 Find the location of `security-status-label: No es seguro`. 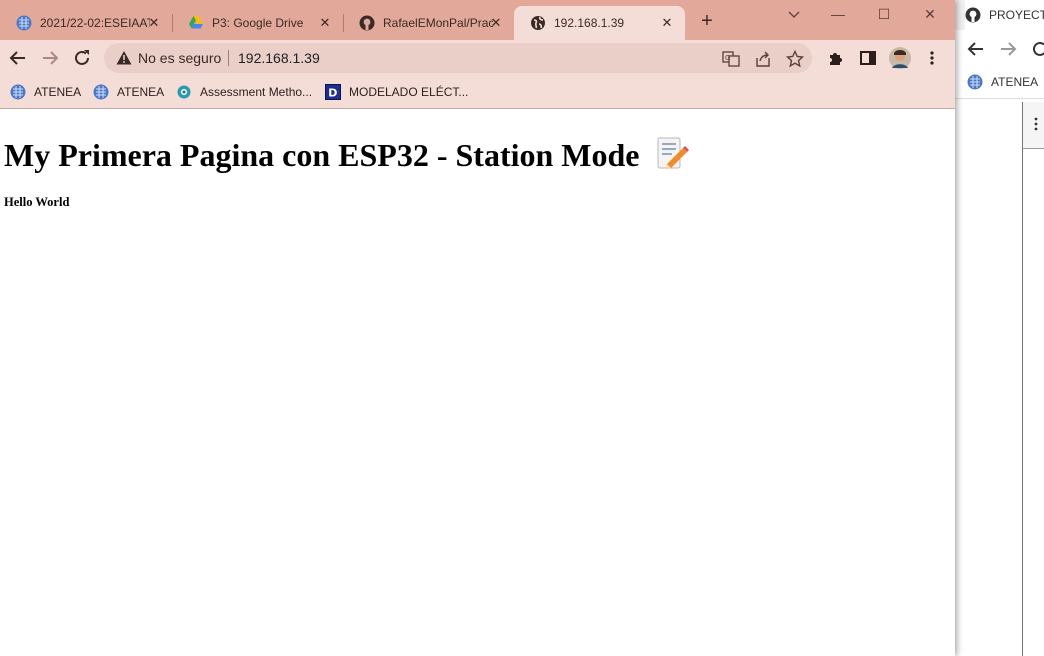

security-status-label: No es seguro is located at coordinates (179, 58).